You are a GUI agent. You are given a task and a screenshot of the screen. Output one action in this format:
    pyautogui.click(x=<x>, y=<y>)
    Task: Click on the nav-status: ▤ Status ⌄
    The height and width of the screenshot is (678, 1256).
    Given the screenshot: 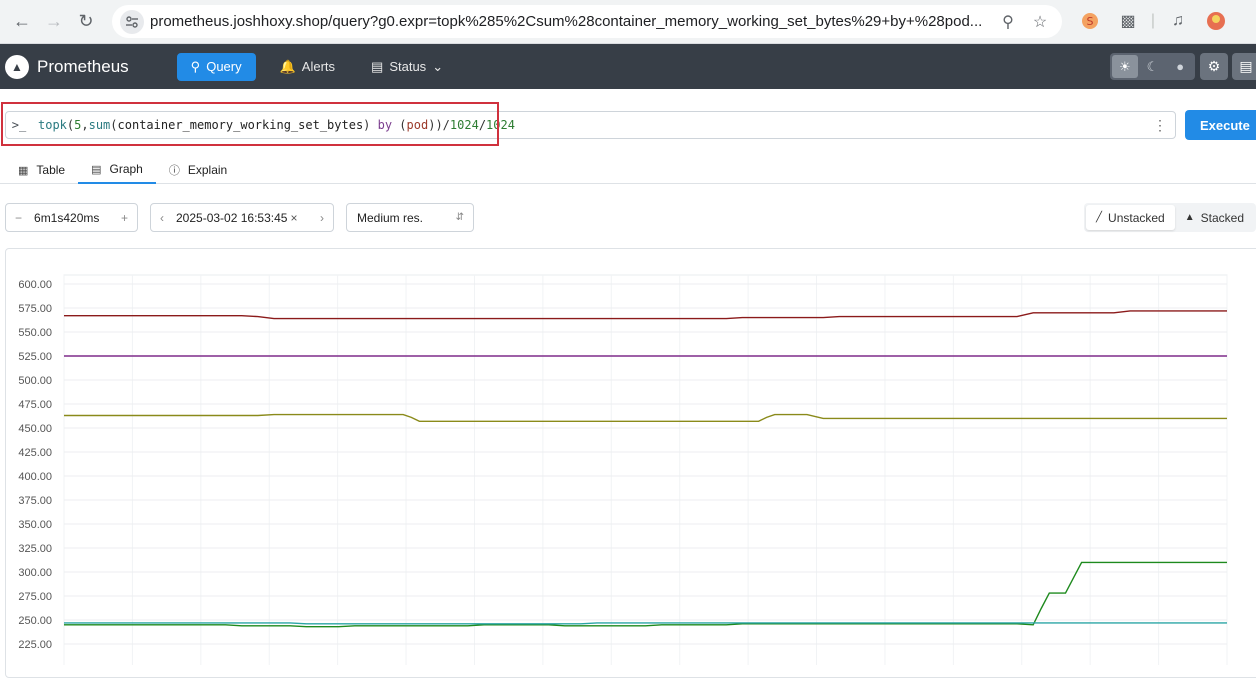 What is the action you would take?
    pyautogui.click(x=407, y=67)
    